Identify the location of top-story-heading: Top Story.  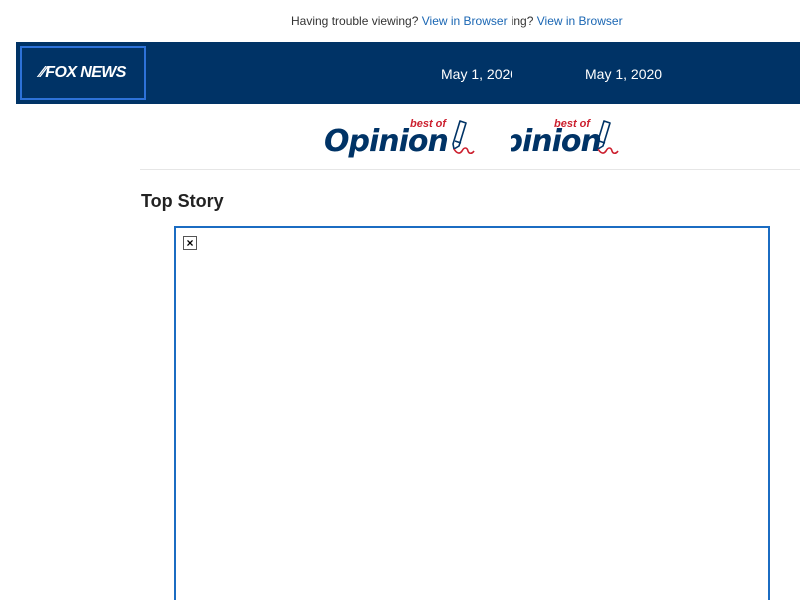
(182, 201).